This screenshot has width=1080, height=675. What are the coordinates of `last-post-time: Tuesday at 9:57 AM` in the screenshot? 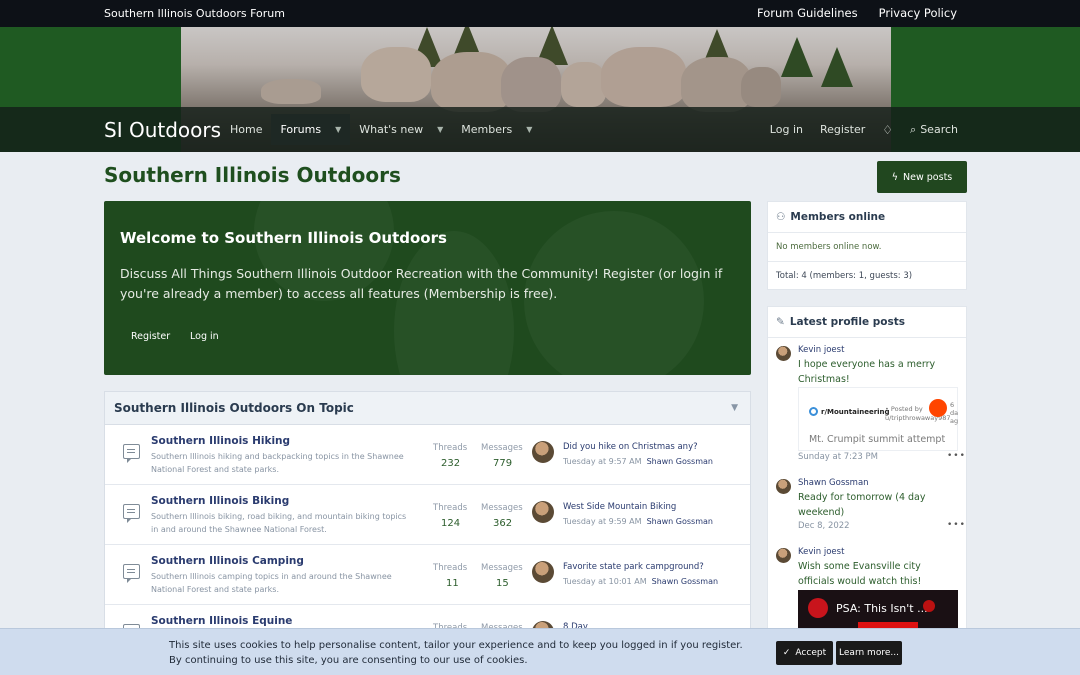 It's located at (602, 461).